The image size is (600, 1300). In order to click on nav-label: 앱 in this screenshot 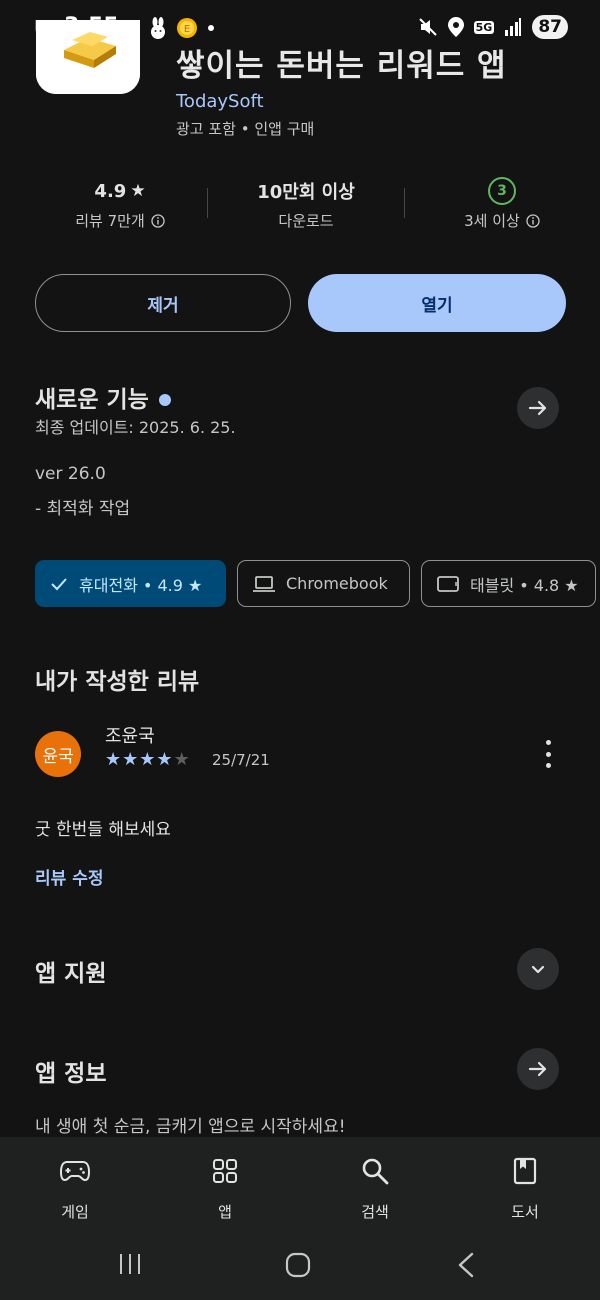, I will do `click(225, 1212)`.